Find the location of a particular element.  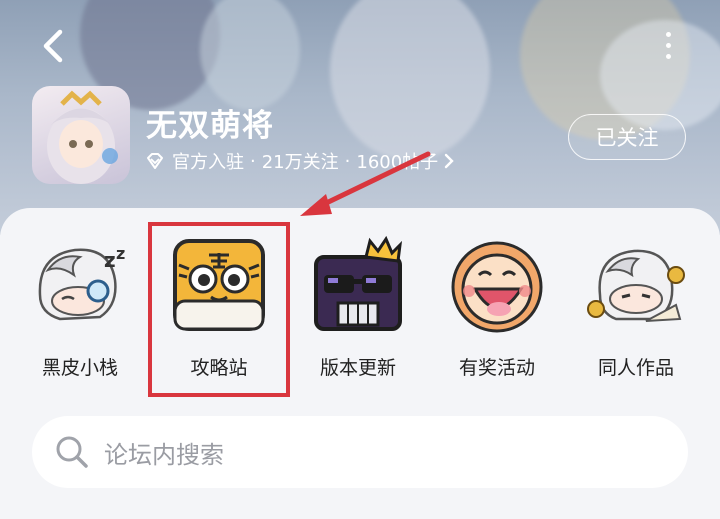

shortcut-fan-works: 同人作品 is located at coordinates (636, 307).